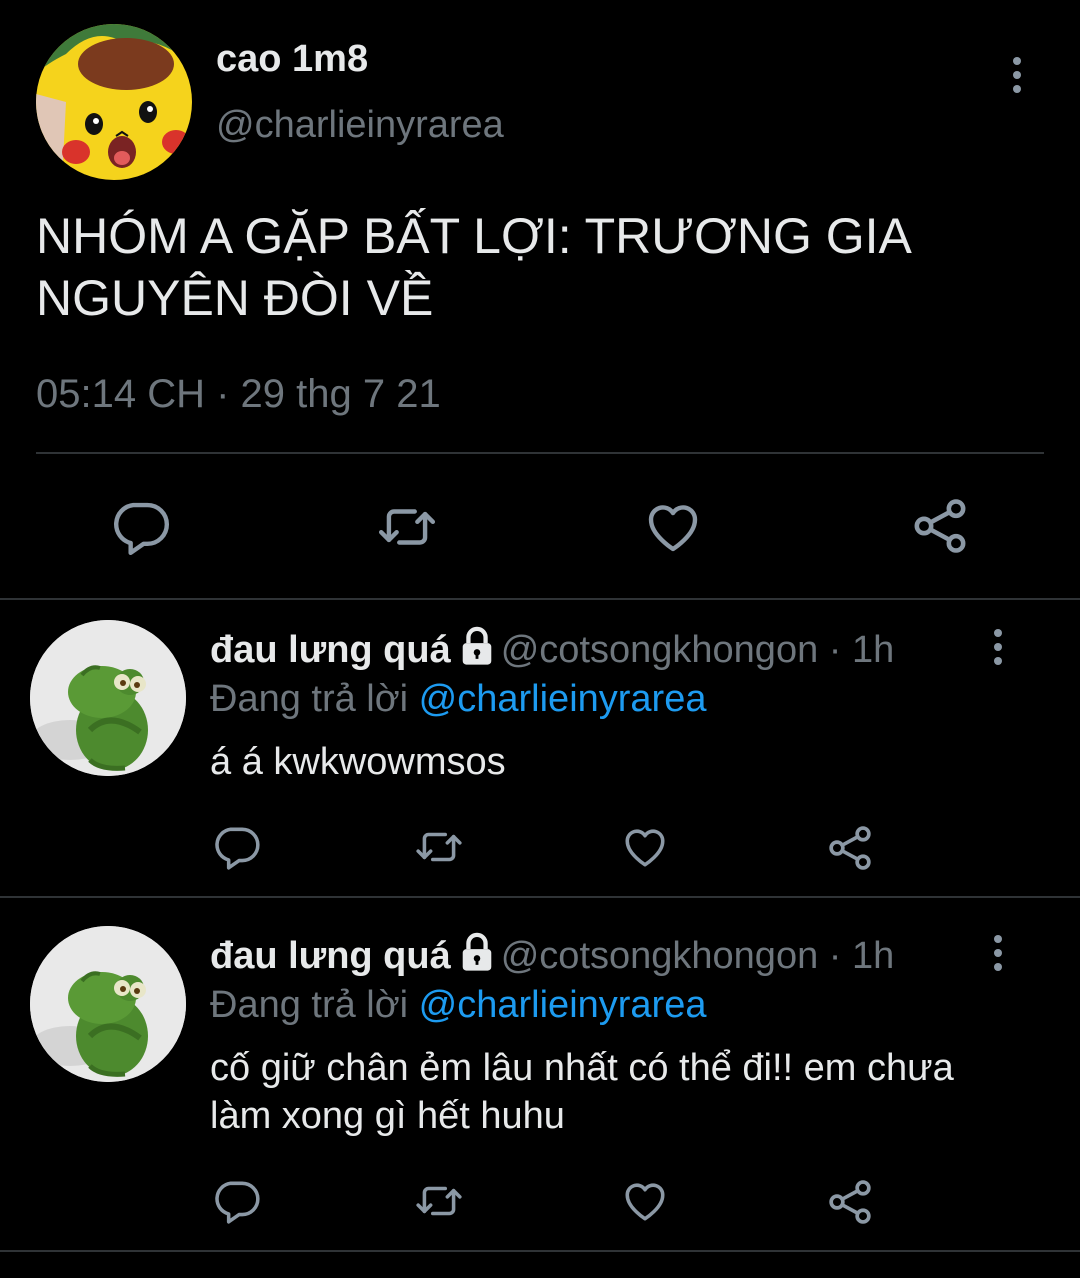 The height and width of the screenshot is (1278, 1080). Describe the element at coordinates (238, 394) in the screenshot. I see `tweet-timestamp: 05:14 CH · 29 thg 7 21` at that location.